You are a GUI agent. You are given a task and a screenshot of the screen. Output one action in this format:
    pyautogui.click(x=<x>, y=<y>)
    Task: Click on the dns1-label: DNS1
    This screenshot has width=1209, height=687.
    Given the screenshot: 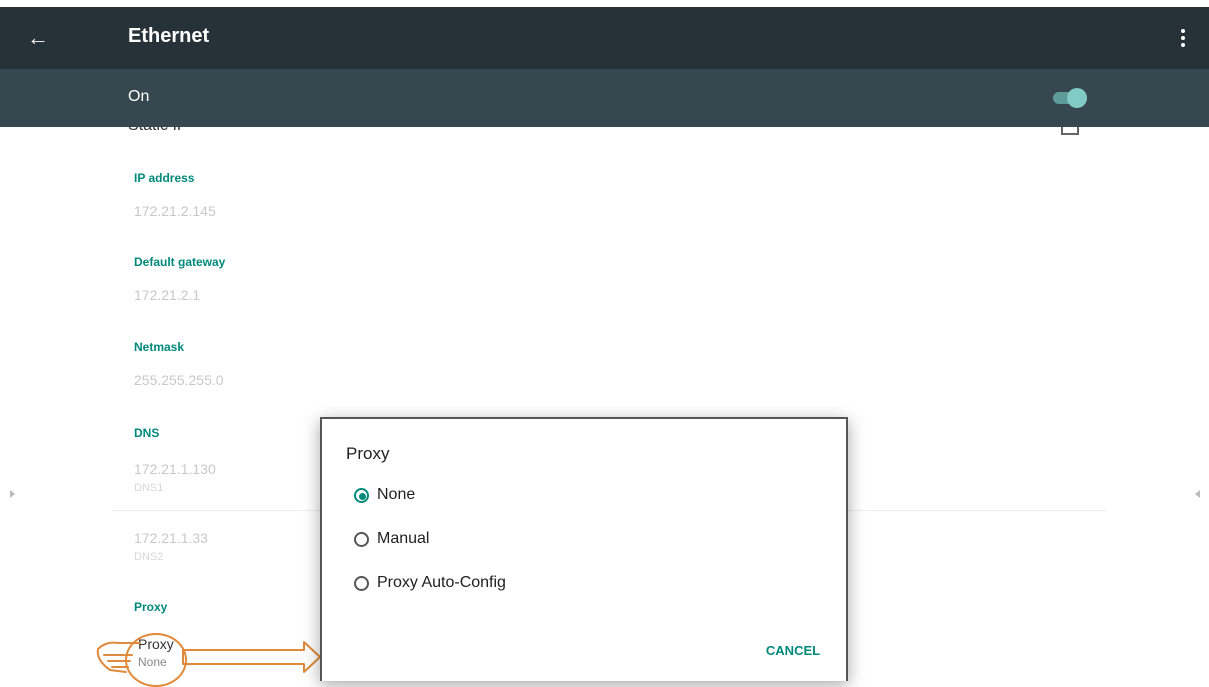 What is the action you would take?
    pyautogui.click(x=149, y=488)
    